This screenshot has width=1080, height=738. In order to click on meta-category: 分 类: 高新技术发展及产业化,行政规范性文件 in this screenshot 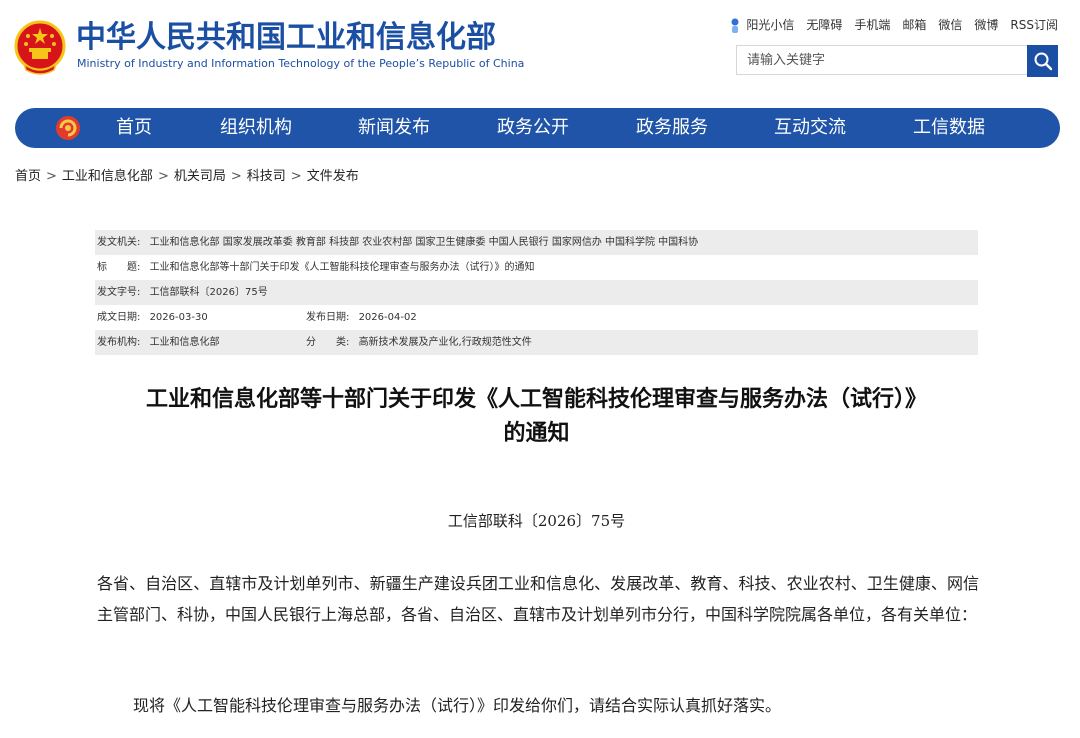, I will do `click(419, 342)`.